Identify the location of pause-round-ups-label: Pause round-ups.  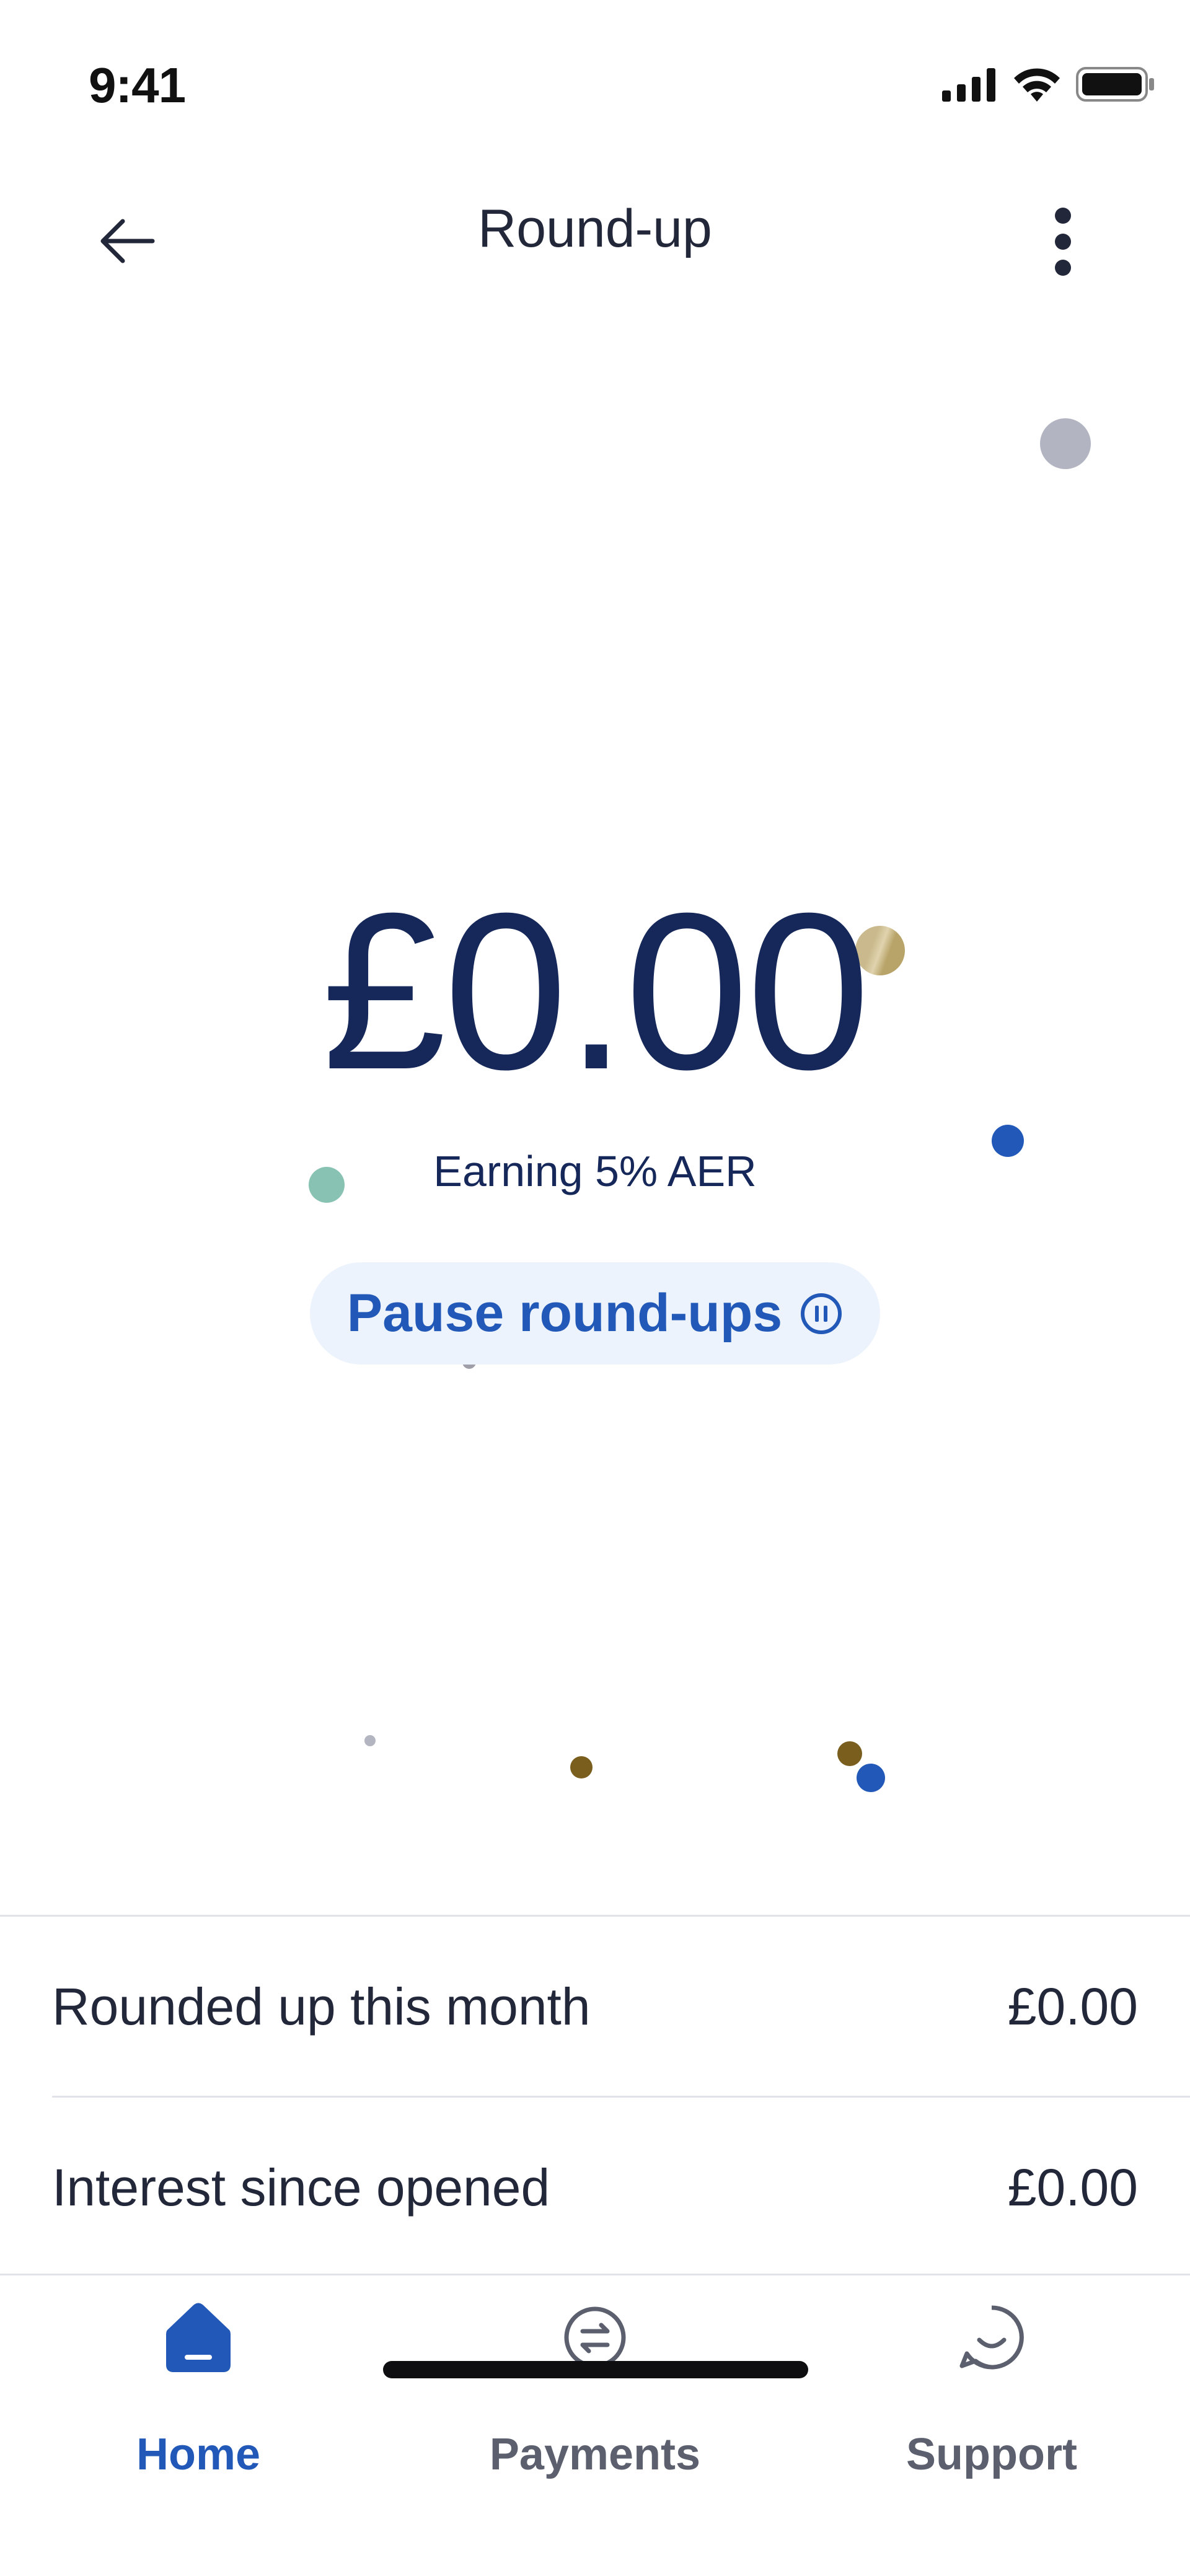
(564, 1313).